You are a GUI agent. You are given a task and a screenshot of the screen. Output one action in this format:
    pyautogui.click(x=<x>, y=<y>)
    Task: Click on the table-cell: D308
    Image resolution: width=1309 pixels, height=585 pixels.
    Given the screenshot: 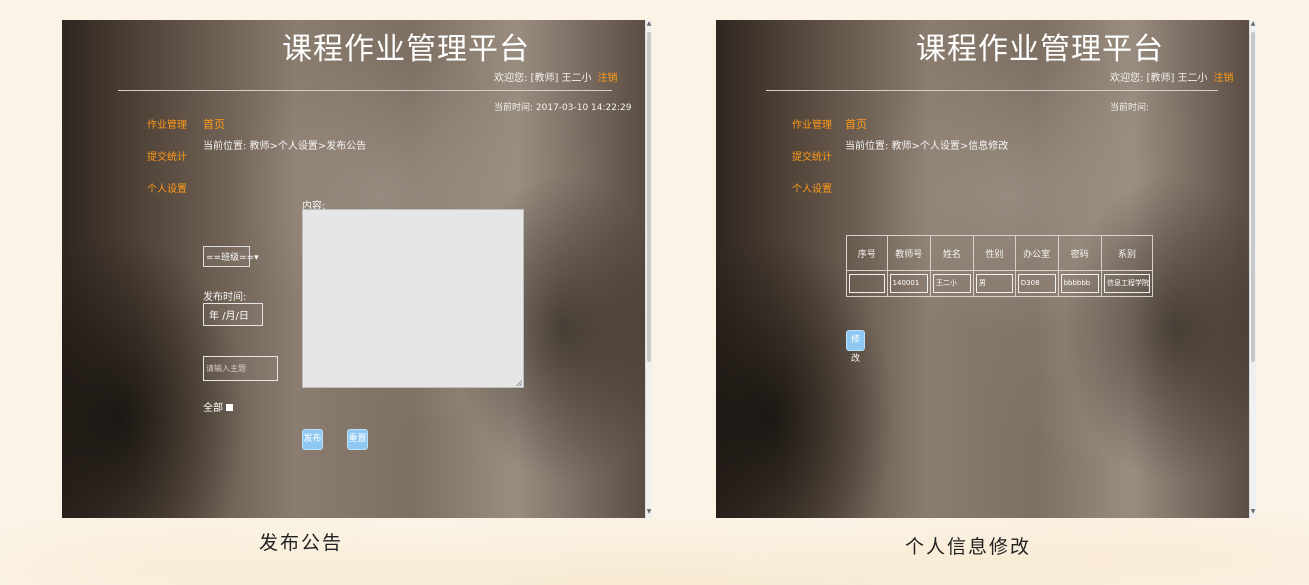 What is the action you would take?
    pyautogui.click(x=1036, y=283)
    